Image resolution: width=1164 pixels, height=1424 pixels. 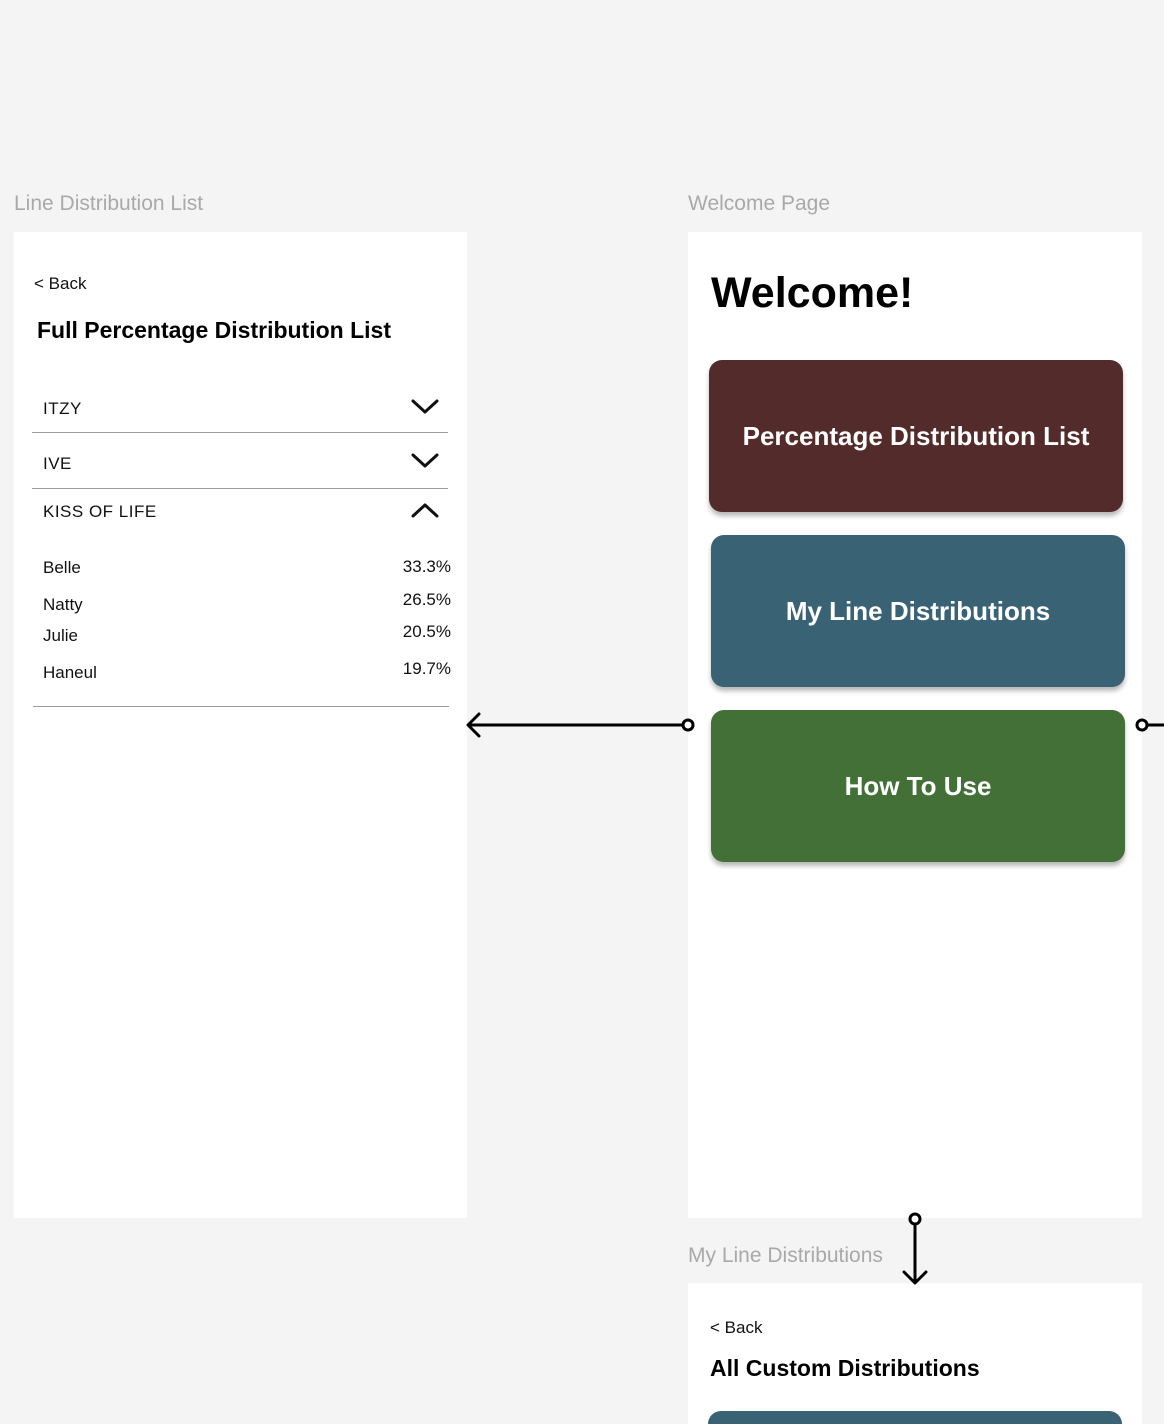 What do you see at coordinates (62, 567) in the screenshot?
I see `member-name: Belle` at bounding box center [62, 567].